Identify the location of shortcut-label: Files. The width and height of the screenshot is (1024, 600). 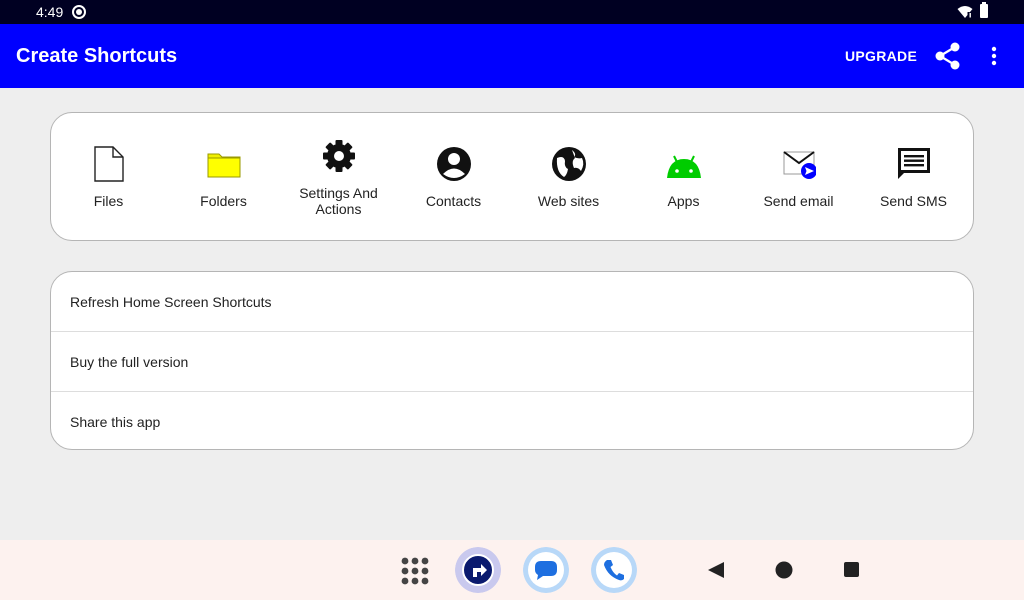
(108, 201).